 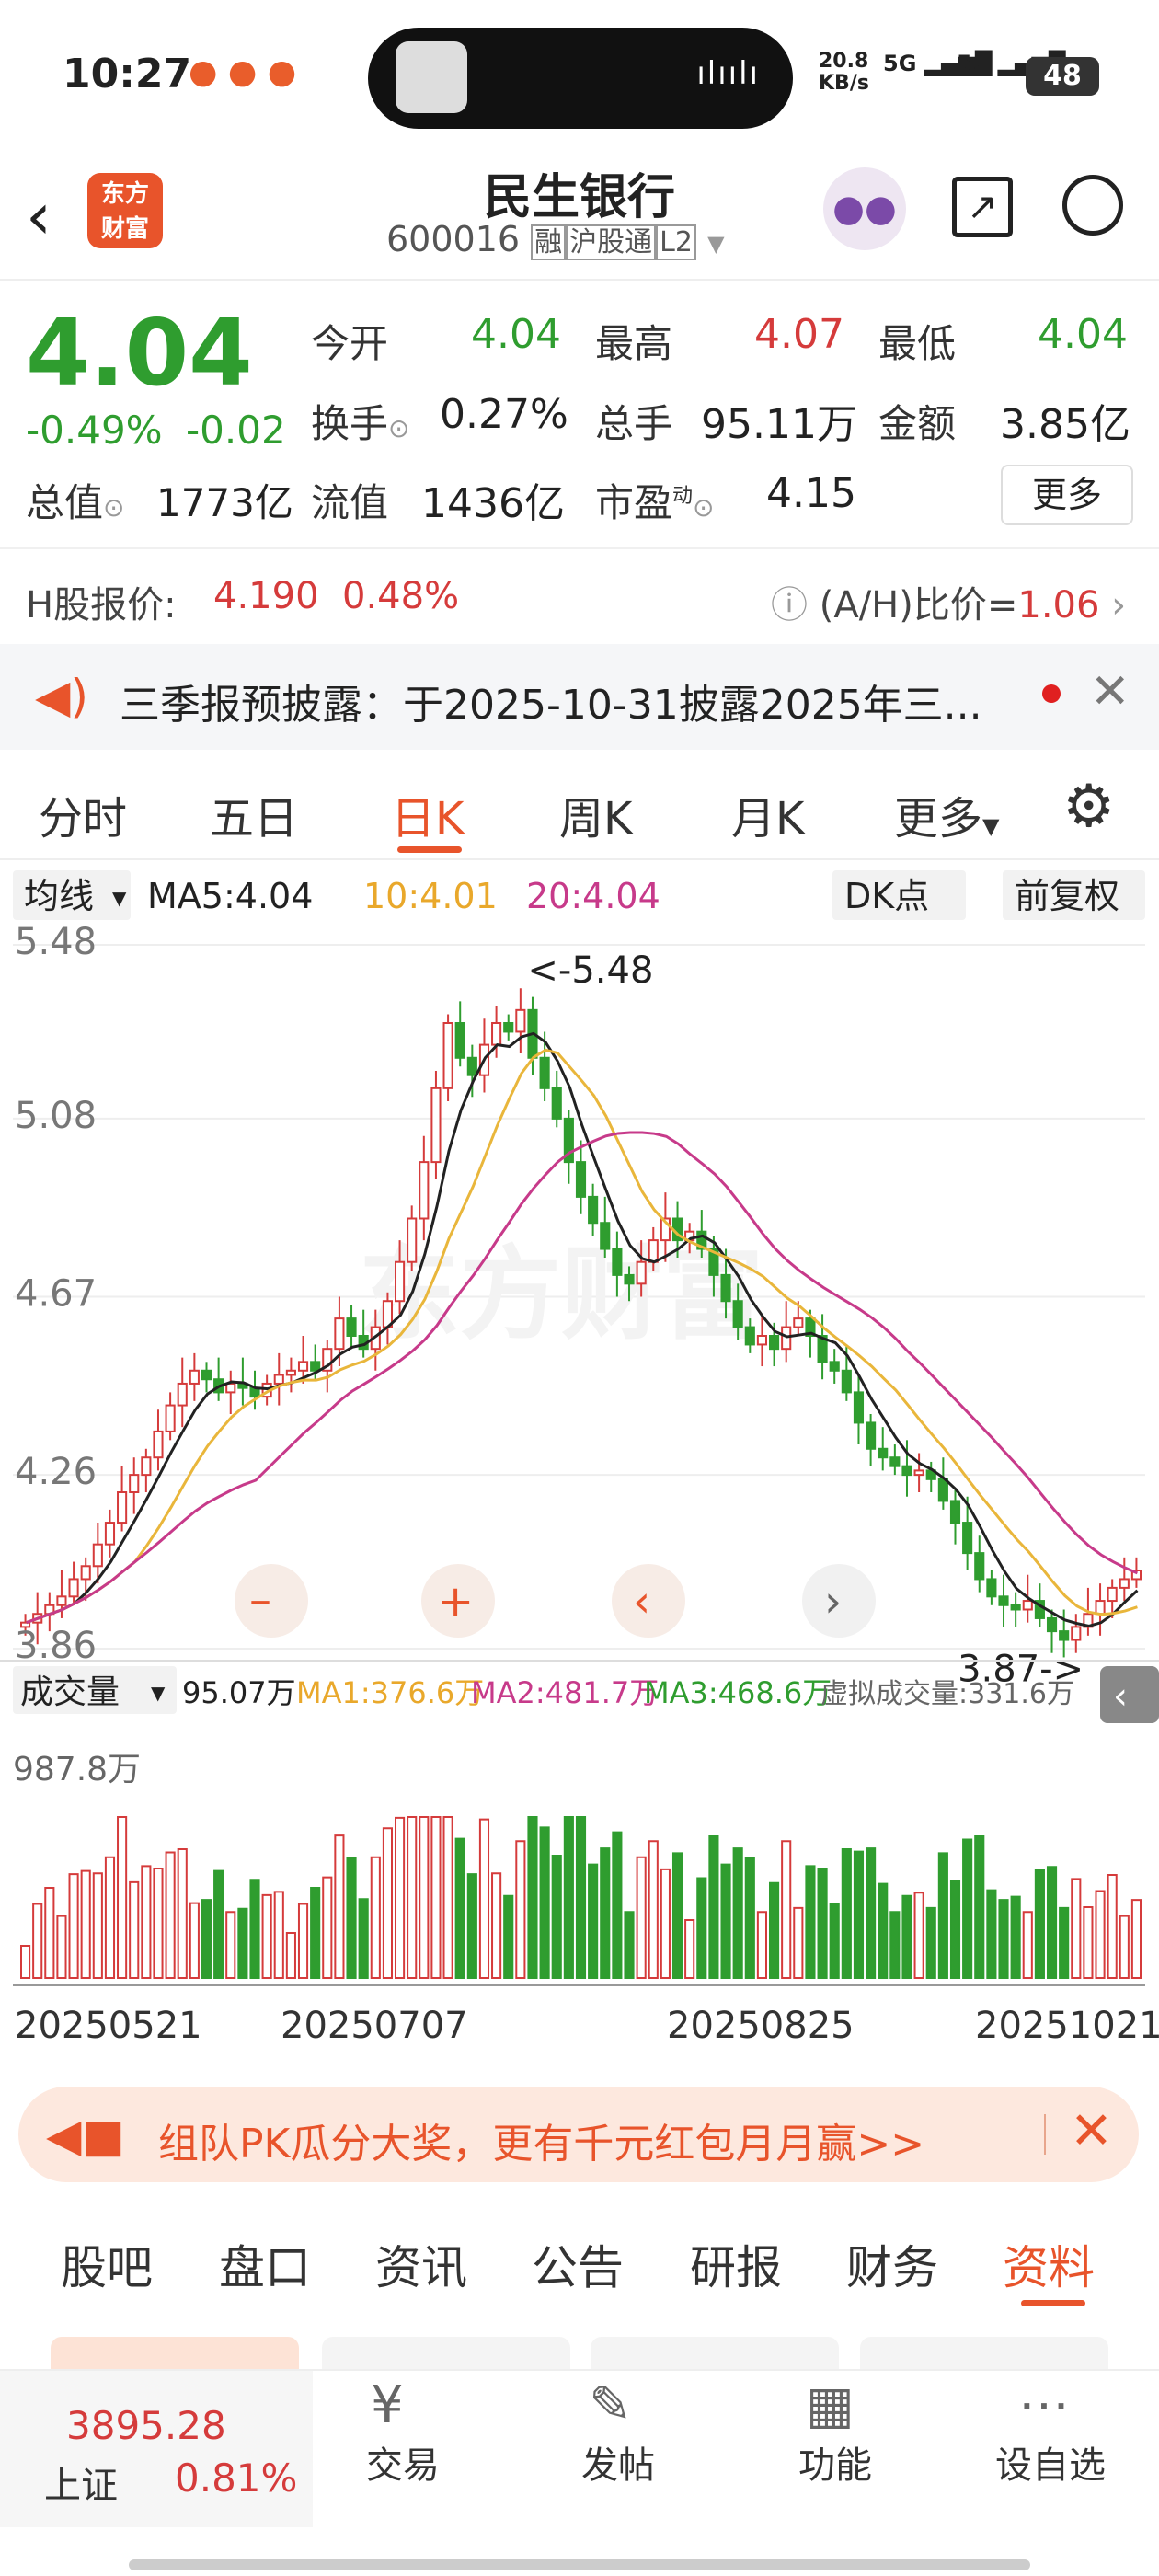 What do you see at coordinates (1065, 424) in the screenshot?
I see `amount-value: 3.85亿` at bounding box center [1065, 424].